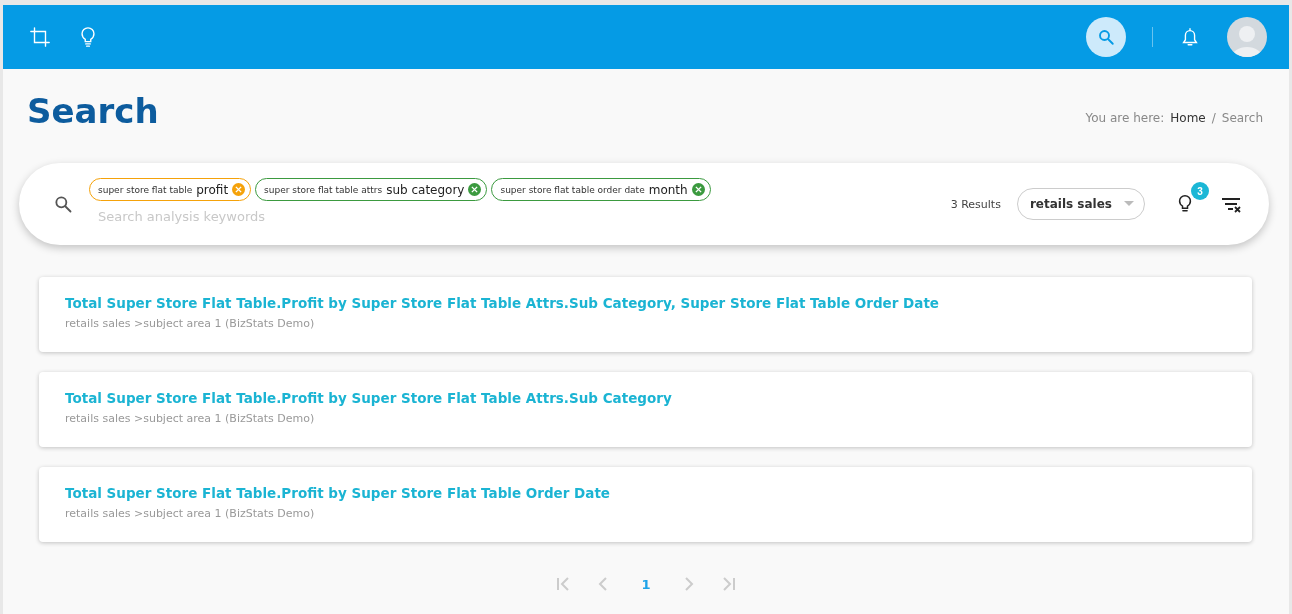  What do you see at coordinates (323, 189) in the screenshot?
I see `chip-prefix: super store flat table attrs` at bounding box center [323, 189].